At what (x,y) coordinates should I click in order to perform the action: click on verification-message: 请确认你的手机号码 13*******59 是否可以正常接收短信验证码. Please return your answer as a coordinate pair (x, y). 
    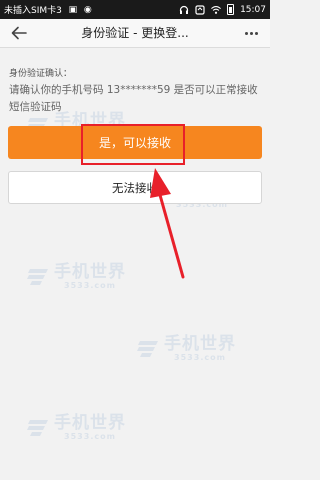
    Looking at the image, I should click on (133, 98).